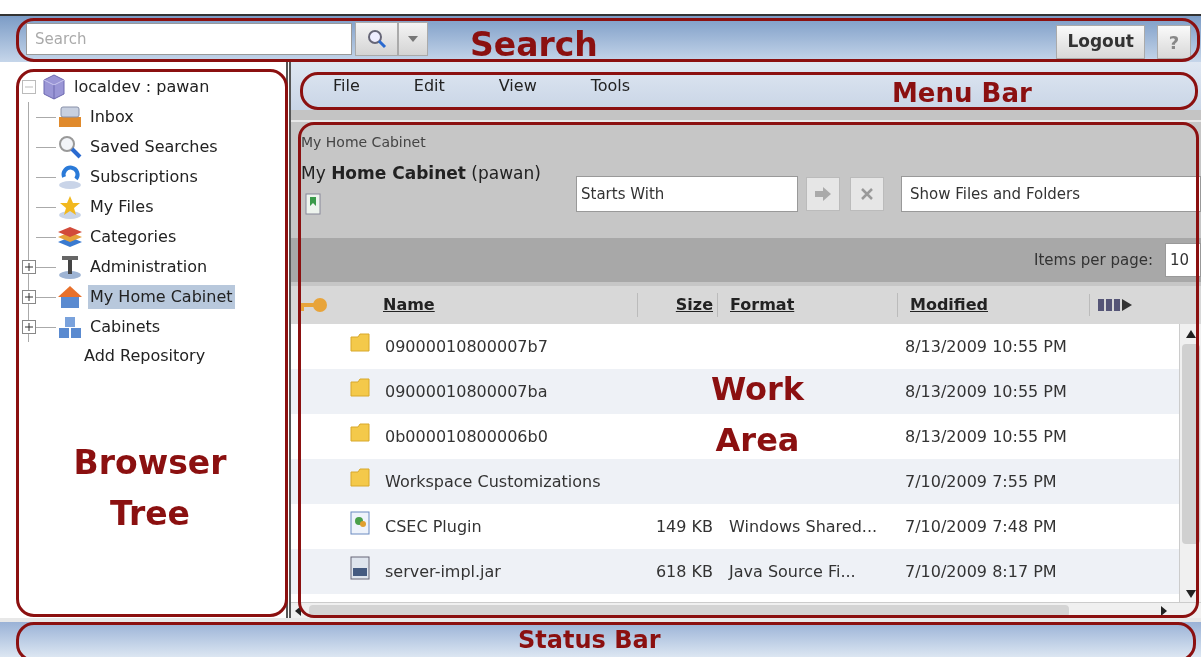  What do you see at coordinates (517, 86) in the screenshot?
I see `menu-item: View` at bounding box center [517, 86].